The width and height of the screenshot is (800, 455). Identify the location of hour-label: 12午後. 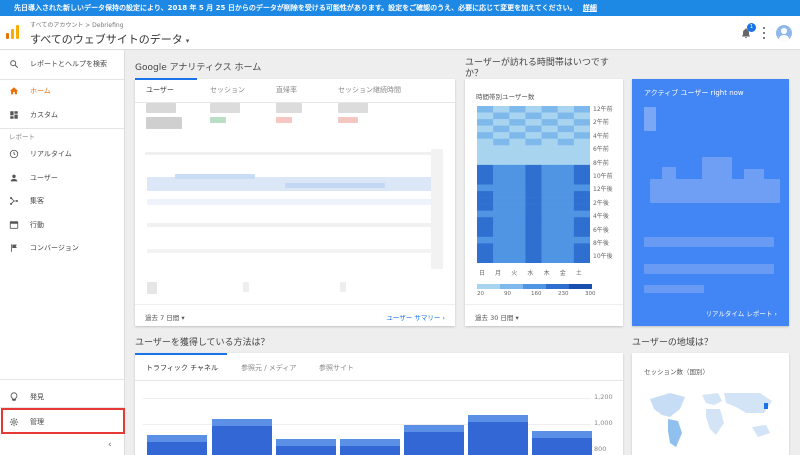
(603, 190).